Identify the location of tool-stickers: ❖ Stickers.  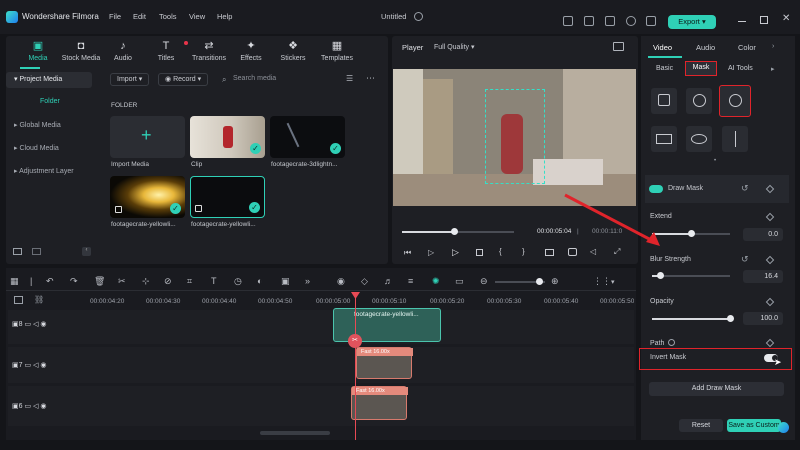
(293, 51).